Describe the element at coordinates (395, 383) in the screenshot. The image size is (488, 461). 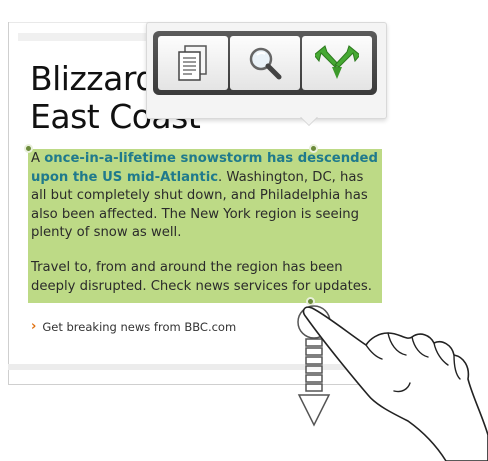
I see `pointing-hand-icon` at that location.